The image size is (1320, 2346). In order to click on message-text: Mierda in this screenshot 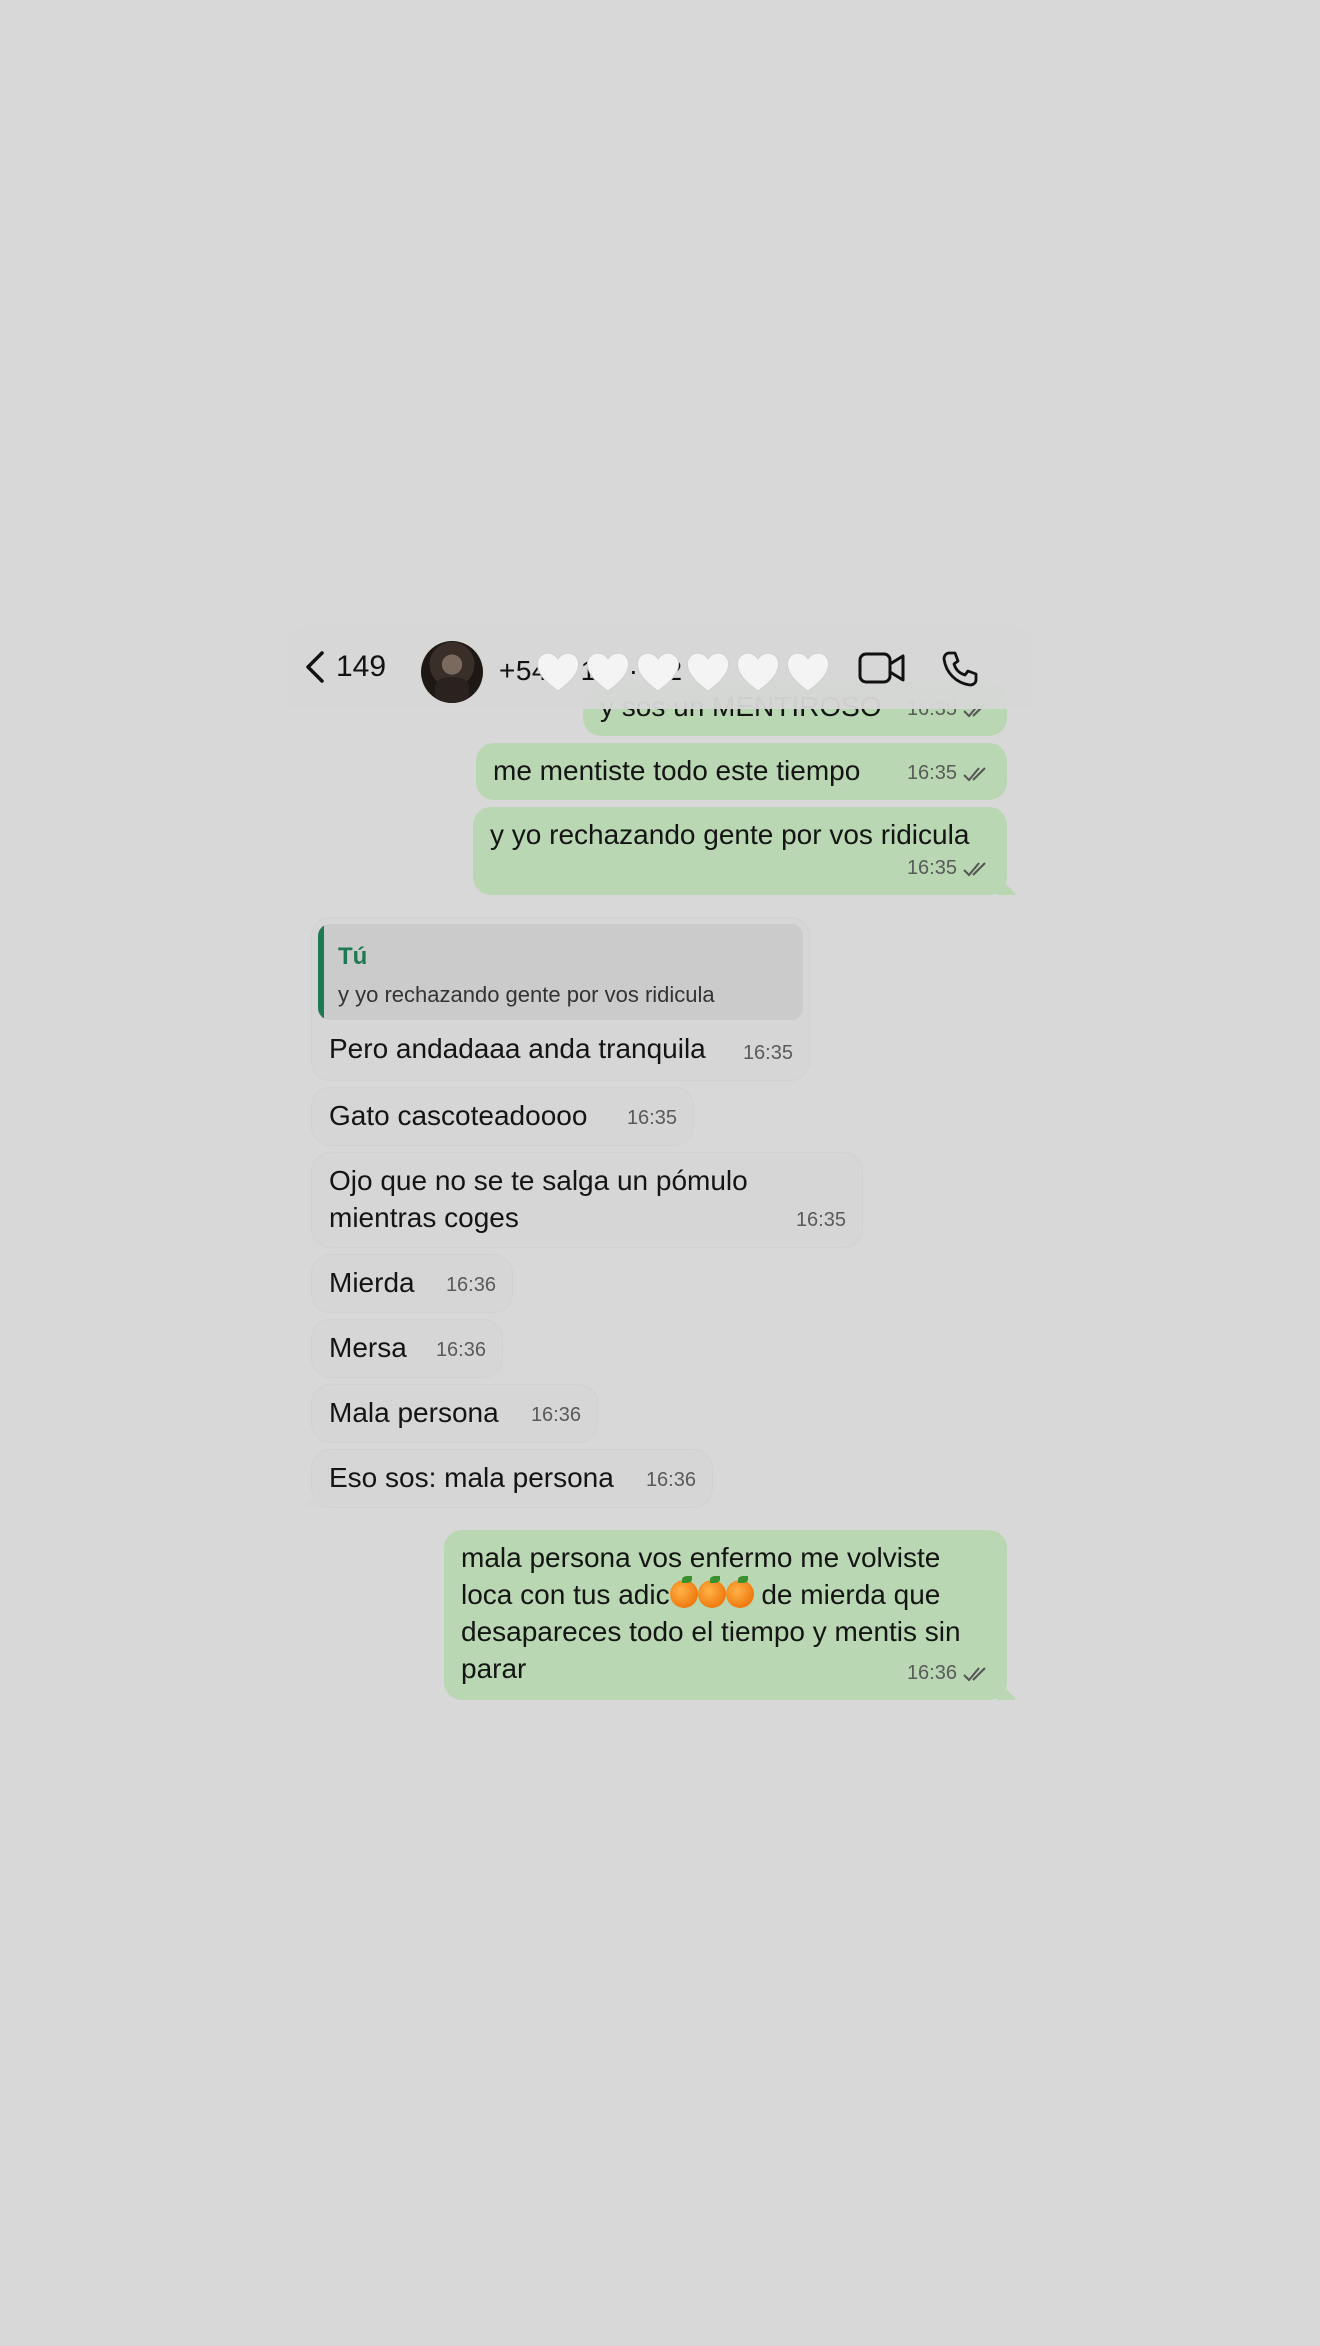, I will do `click(372, 1282)`.